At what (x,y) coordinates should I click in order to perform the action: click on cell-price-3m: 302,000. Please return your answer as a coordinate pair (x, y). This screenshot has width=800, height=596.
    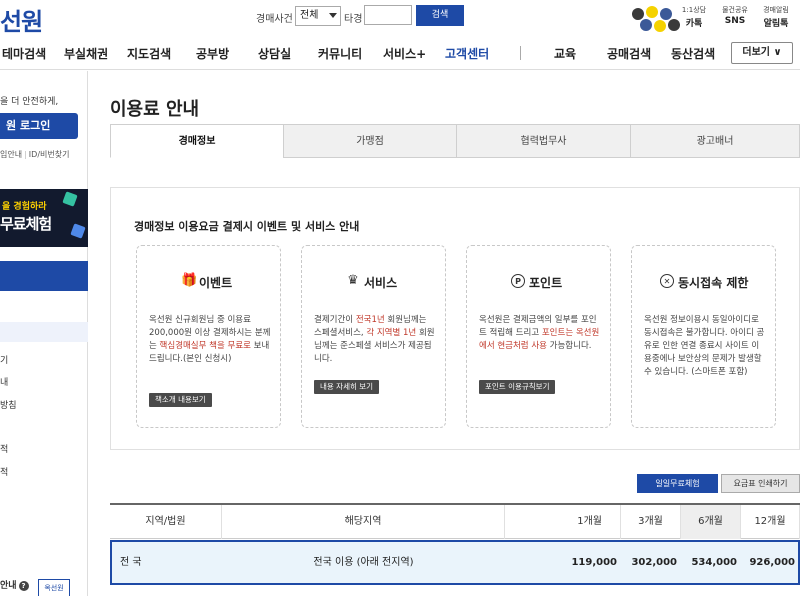
    Looking at the image, I should click on (654, 562).